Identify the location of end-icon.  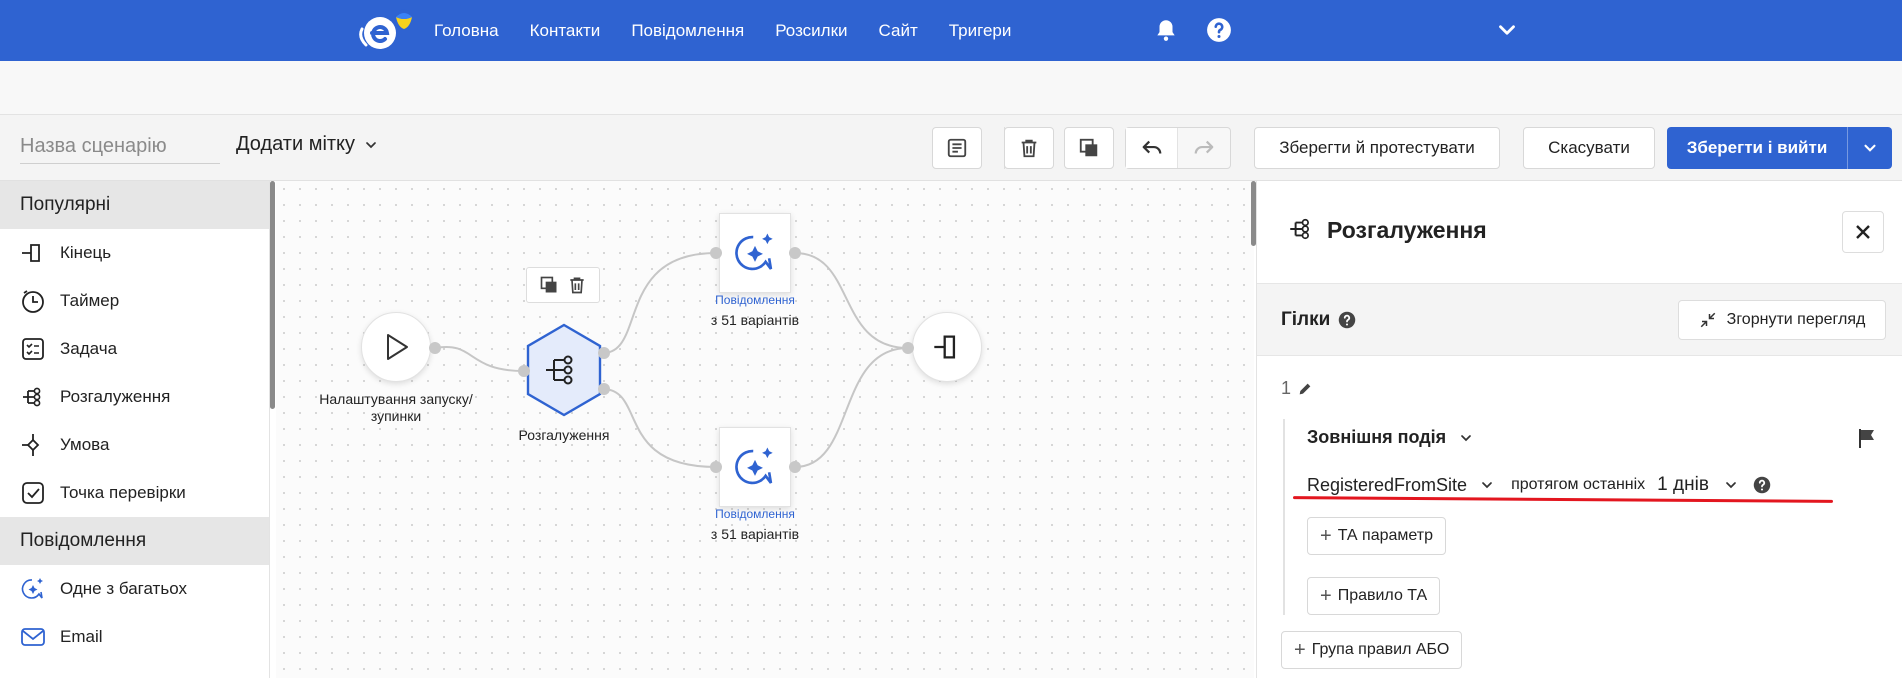
(945, 347).